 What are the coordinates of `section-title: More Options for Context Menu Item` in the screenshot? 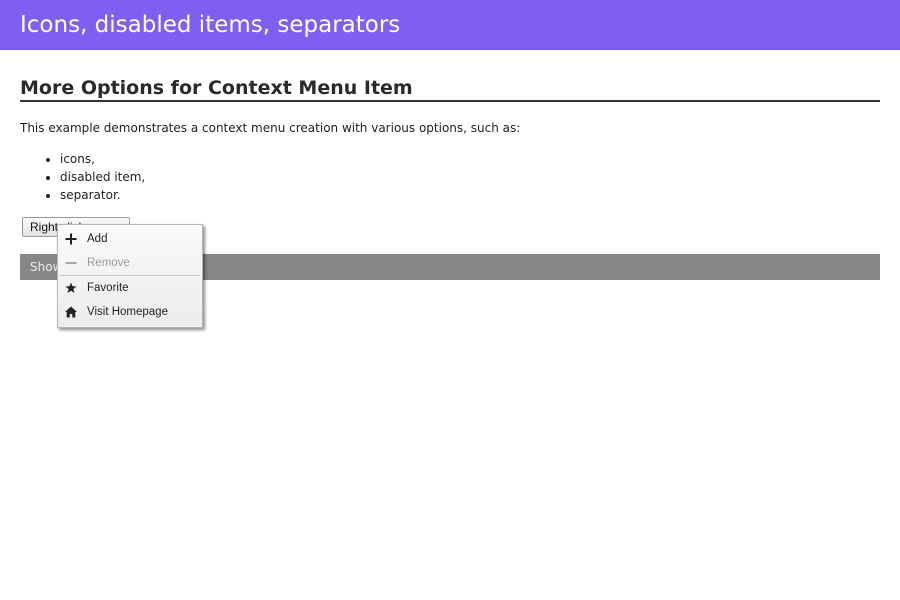 It's located at (450, 89).